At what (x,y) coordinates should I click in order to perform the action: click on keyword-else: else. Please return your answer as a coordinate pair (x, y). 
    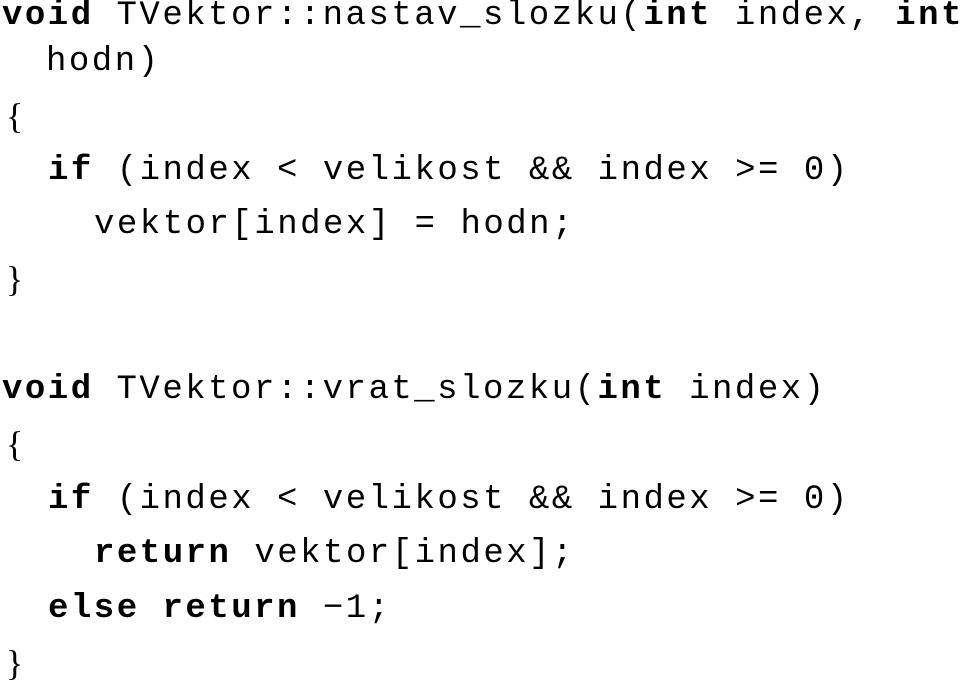
    Looking at the image, I should click on (94, 609).